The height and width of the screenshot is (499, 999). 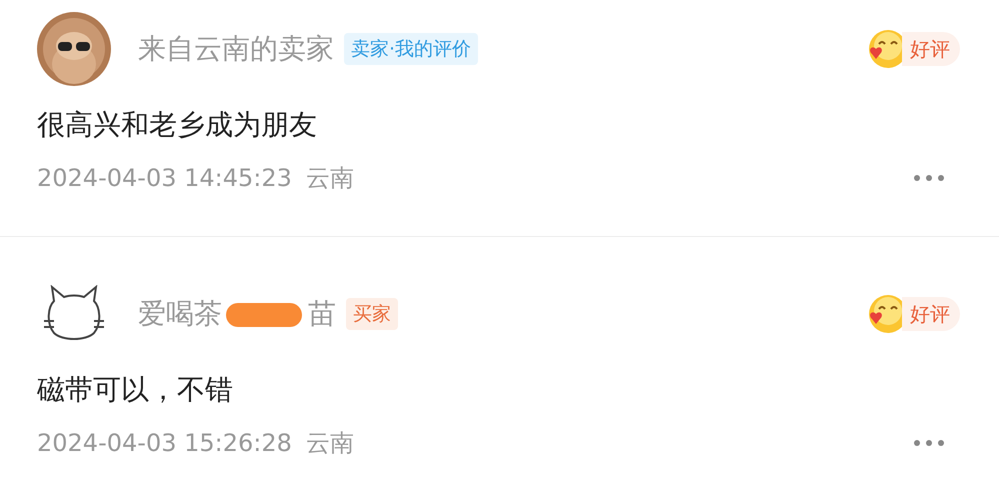 What do you see at coordinates (74, 314) in the screenshot?
I see `cat-icon` at bounding box center [74, 314].